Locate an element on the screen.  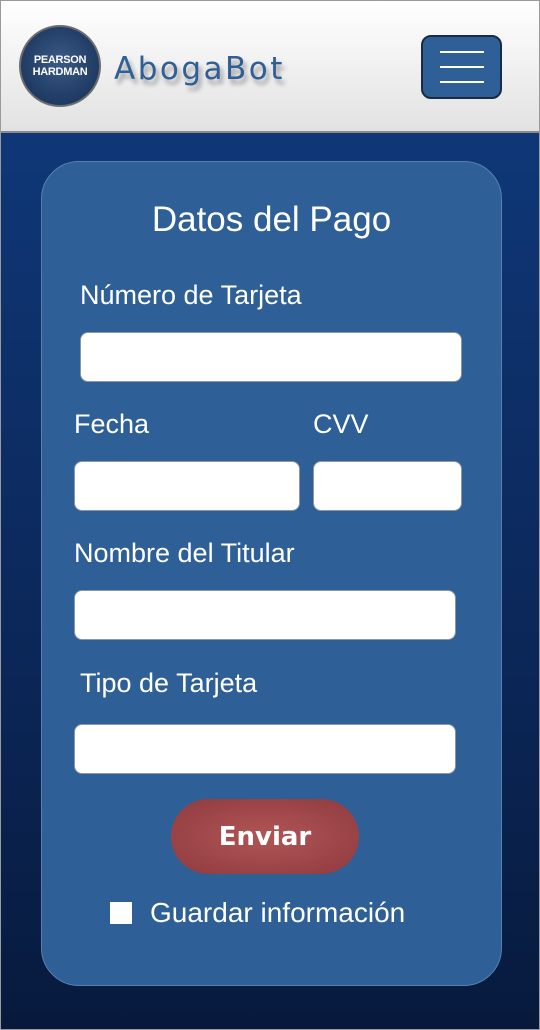
holder-name-input is located at coordinates (265, 615).